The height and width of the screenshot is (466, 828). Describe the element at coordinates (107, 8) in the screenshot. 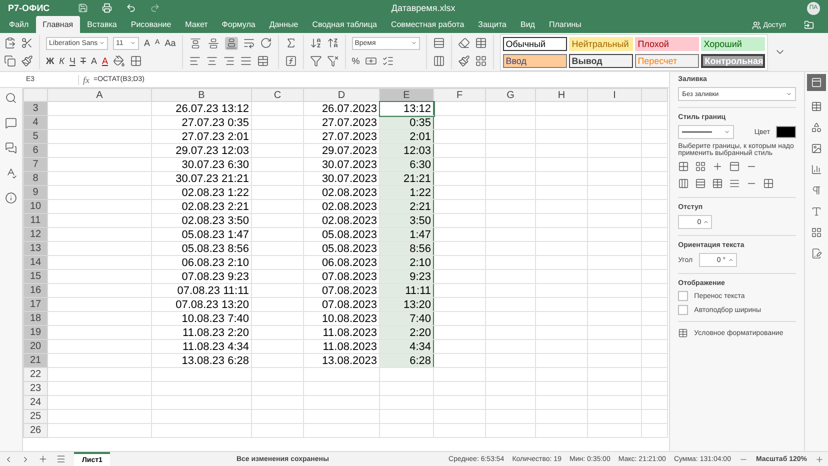

I see `print-icon` at that location.